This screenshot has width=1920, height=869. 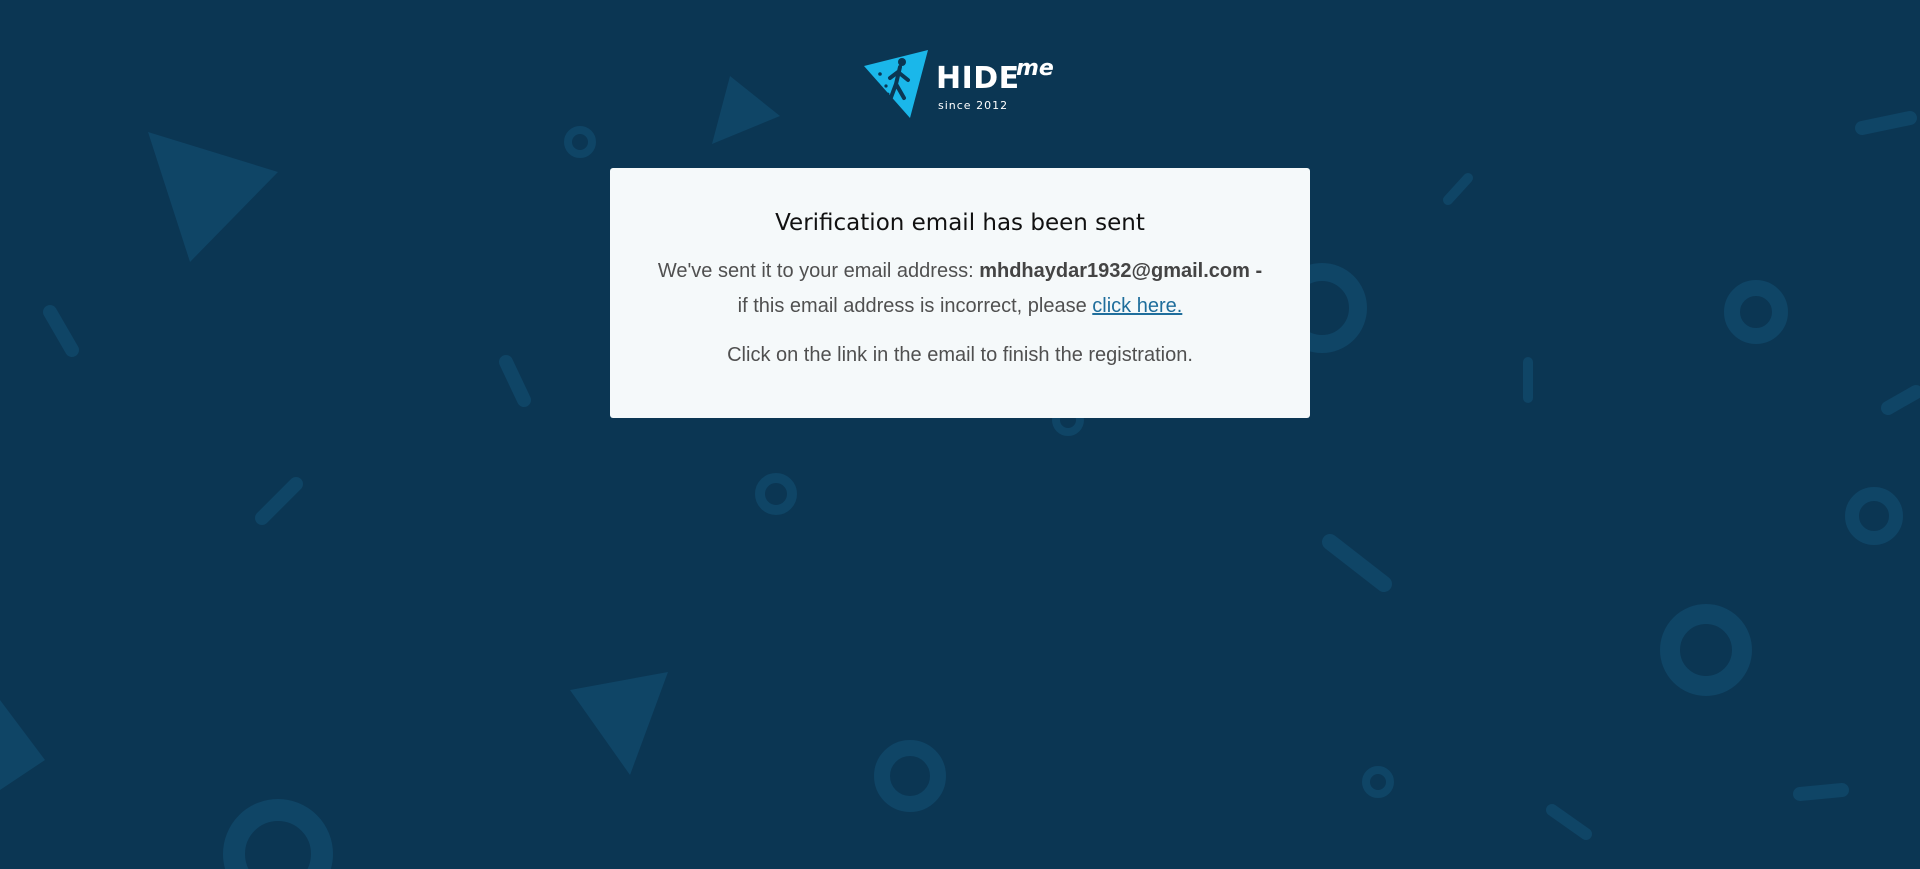 What do you see at coordinates (1035, 68) in the screenshot?
I see `logo-wordmark-suffix: me` at bounding box center [1035, 68].